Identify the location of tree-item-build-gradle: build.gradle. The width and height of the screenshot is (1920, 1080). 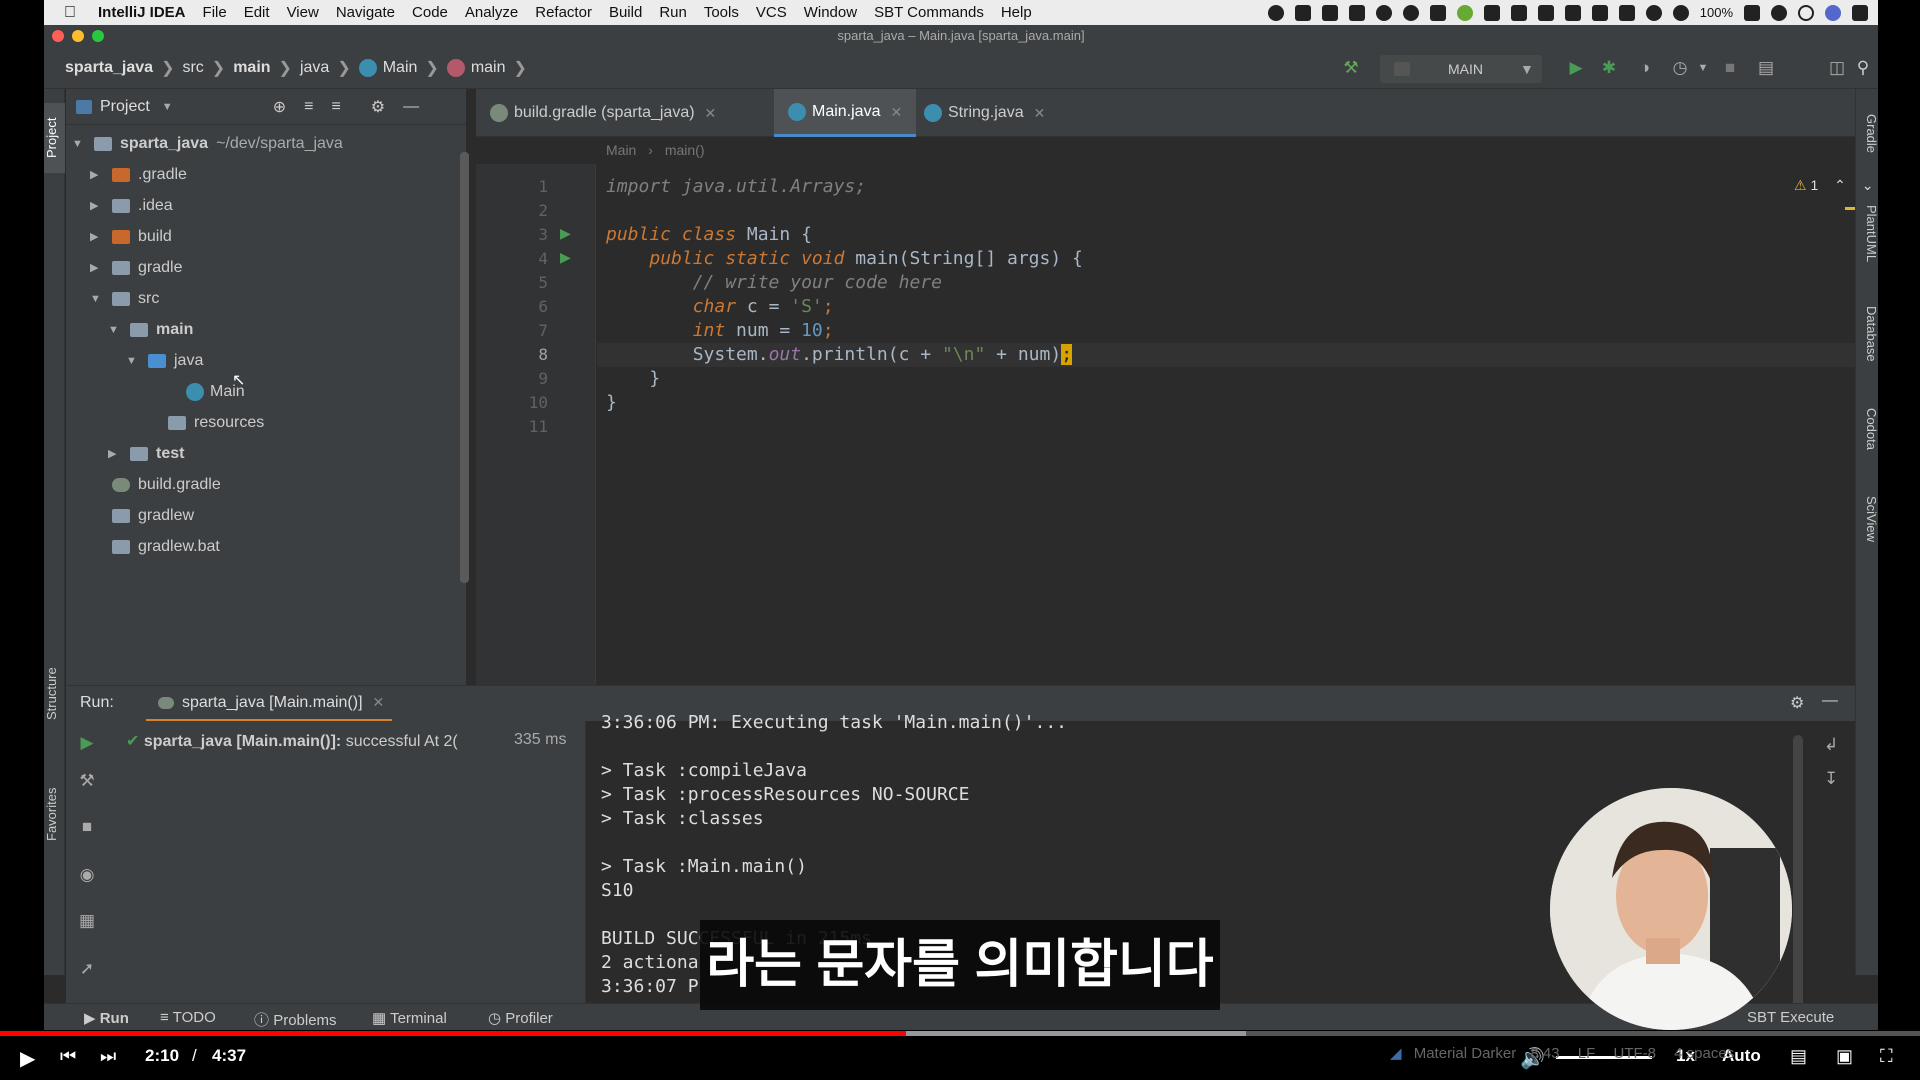
(166, 485).